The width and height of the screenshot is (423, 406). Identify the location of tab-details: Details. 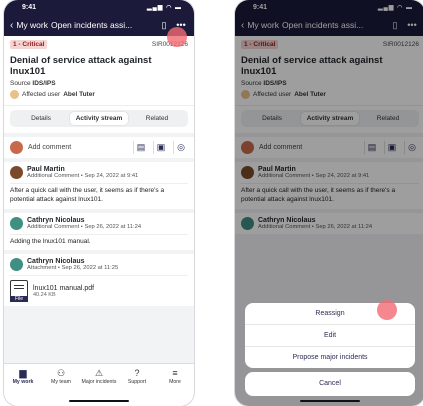
(41, 118).